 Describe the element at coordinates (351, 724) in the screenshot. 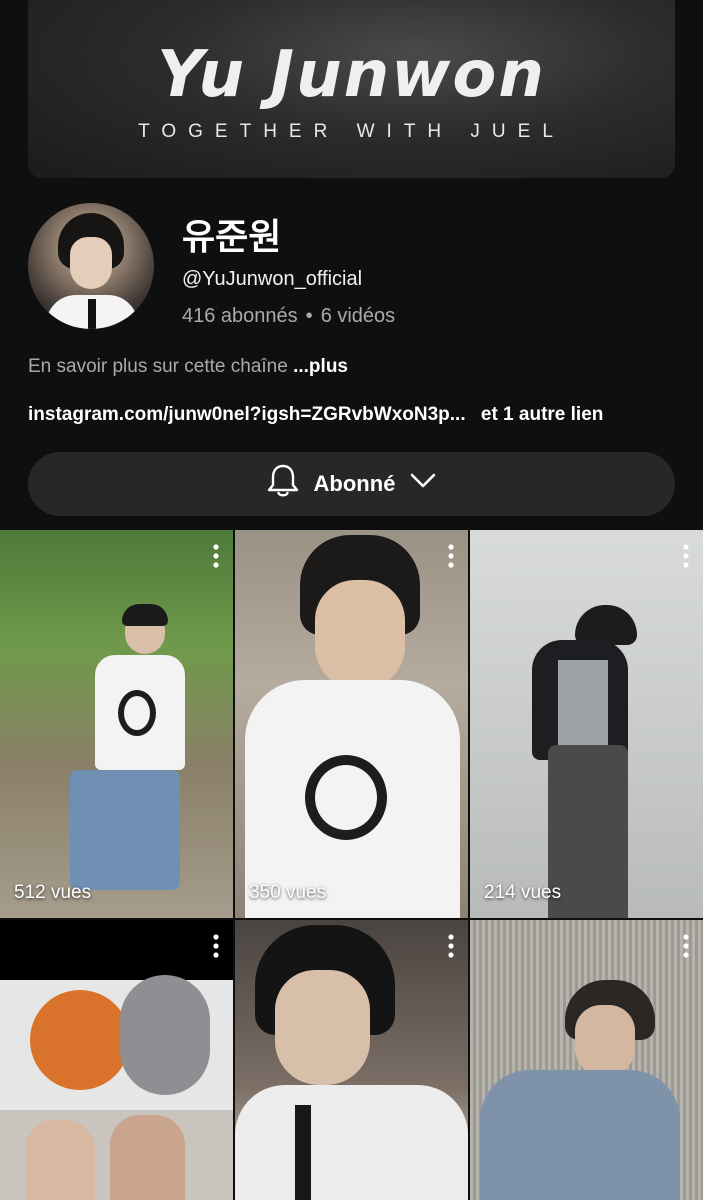

I see `video-thumbnail: 350 vues` at that location.